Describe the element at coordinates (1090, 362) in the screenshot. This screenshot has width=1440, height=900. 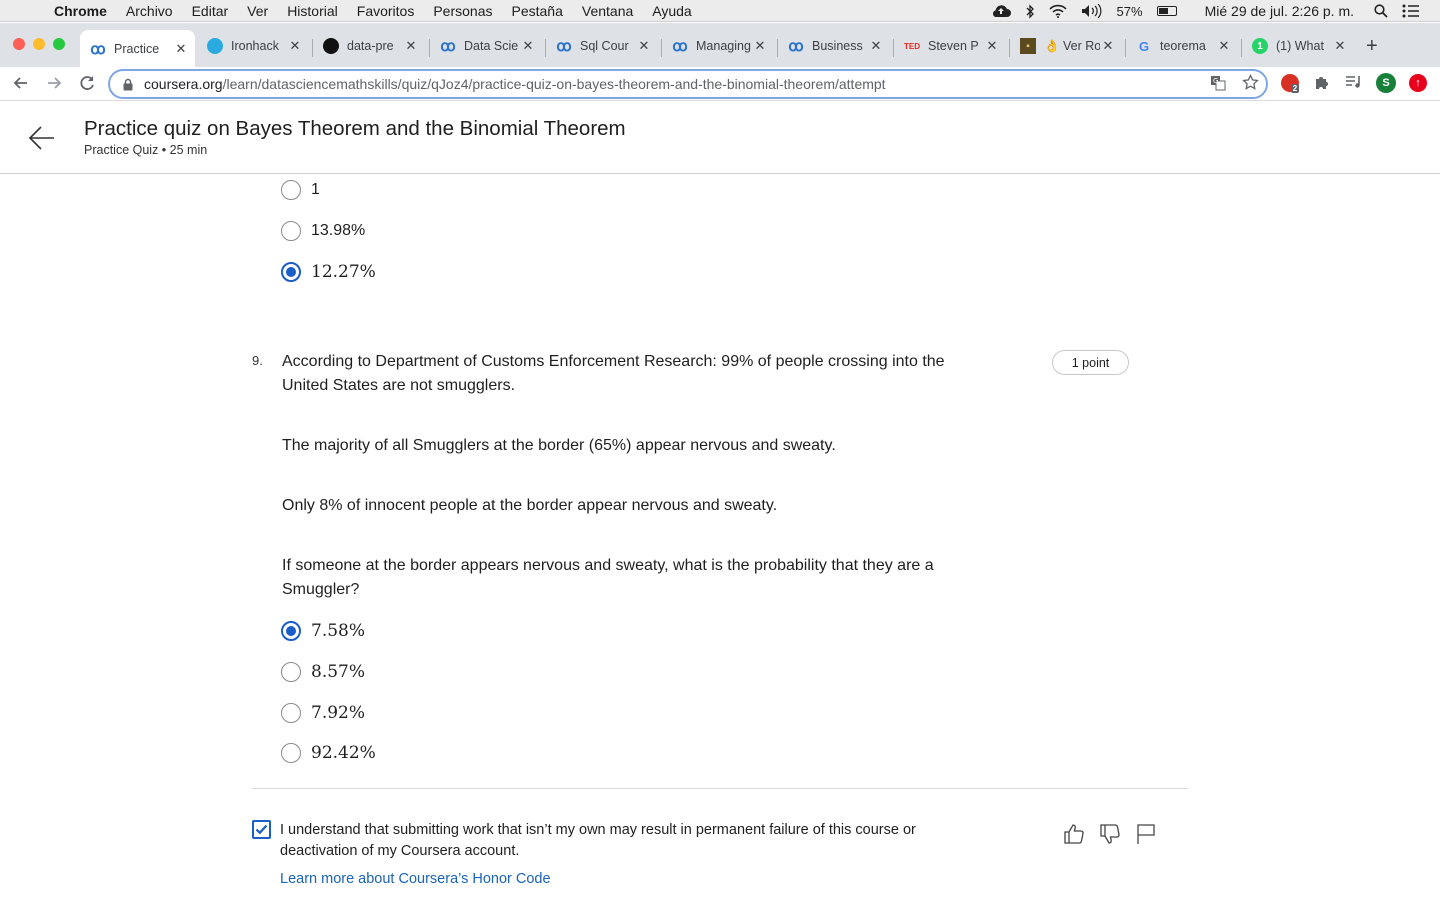
I see `points-badge: 1 point` at that location.